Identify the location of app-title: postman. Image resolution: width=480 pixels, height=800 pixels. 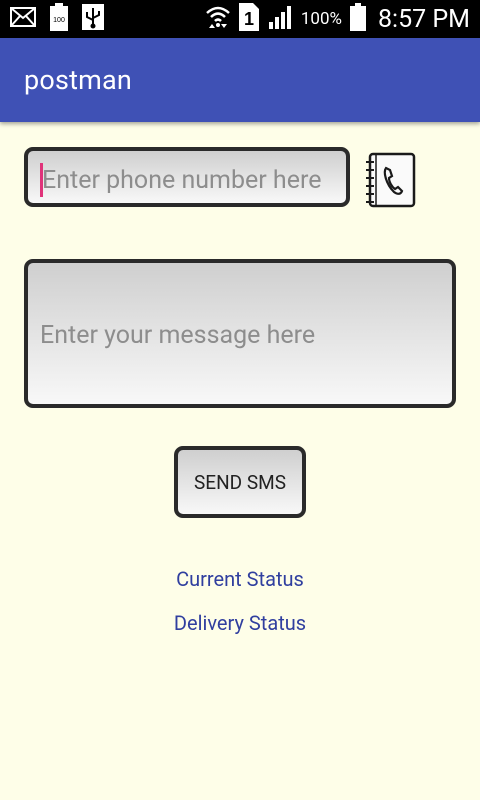
(78, 80).